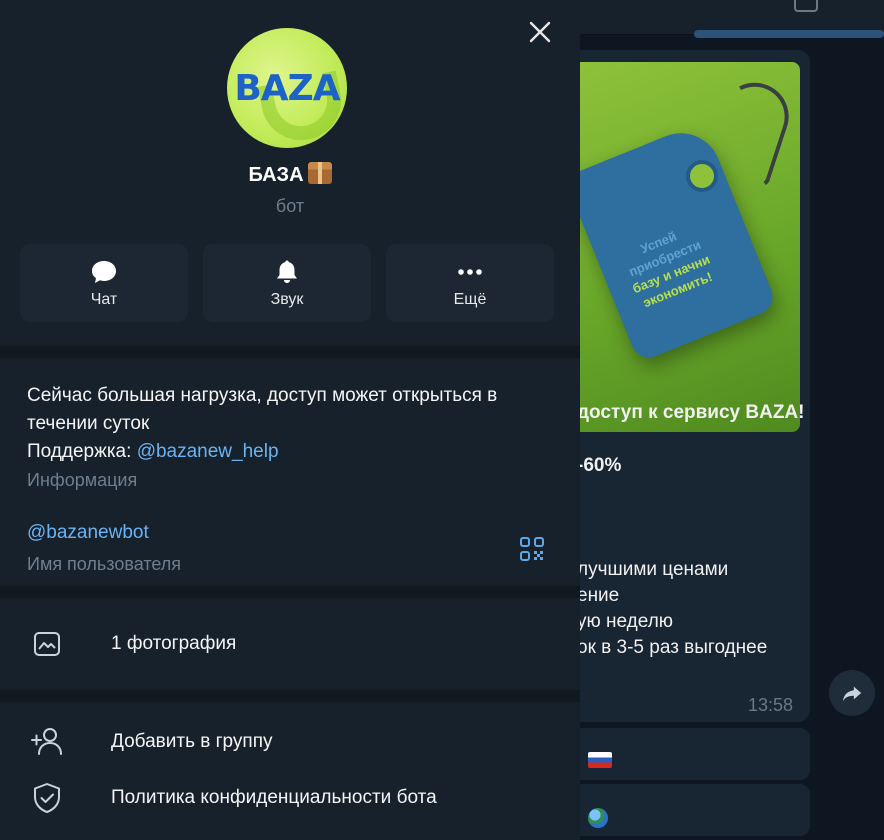 Image resolution: width=884 pixels, height=840 pixels. I want to click on message-line: лучшими ценами, so click(653, 569).